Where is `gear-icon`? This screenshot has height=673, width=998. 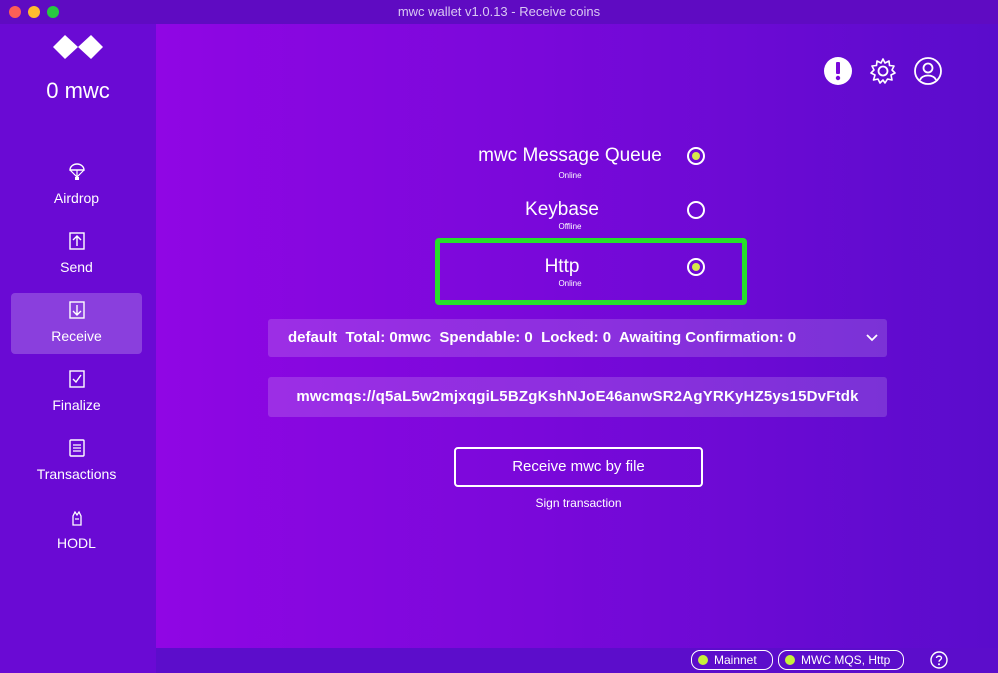 gear-icon is located at coordinates (883, 71).